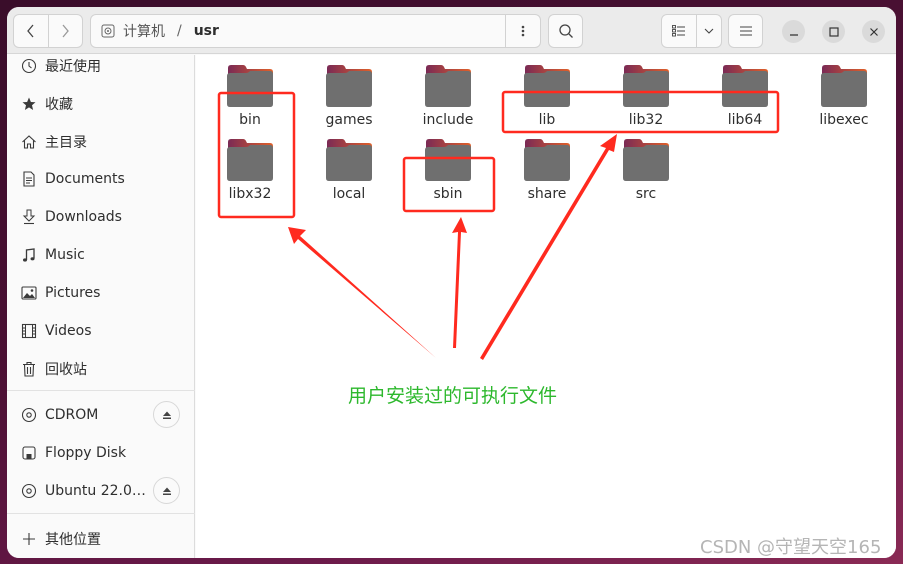 This screenshot has height=564, width=903. I want to click on trash-icon, so click(29, 369).